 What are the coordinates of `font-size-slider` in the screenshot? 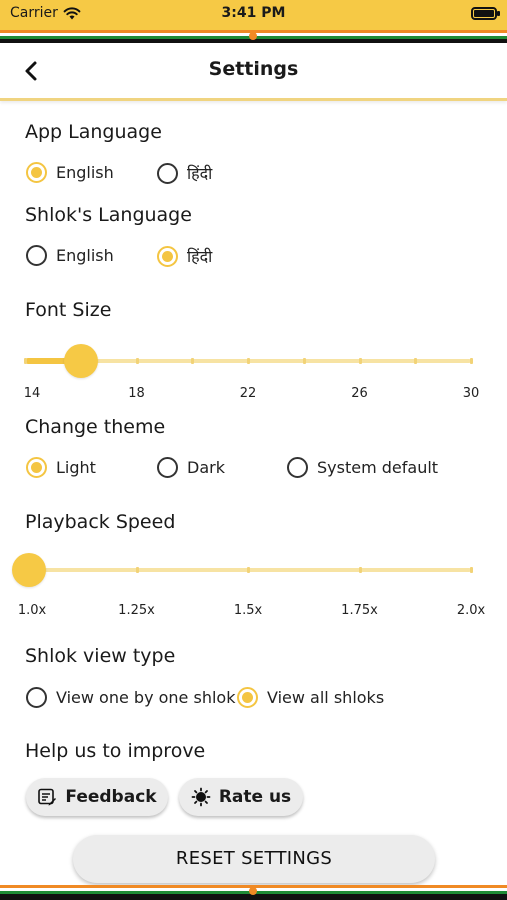 It's located at (248, 361).